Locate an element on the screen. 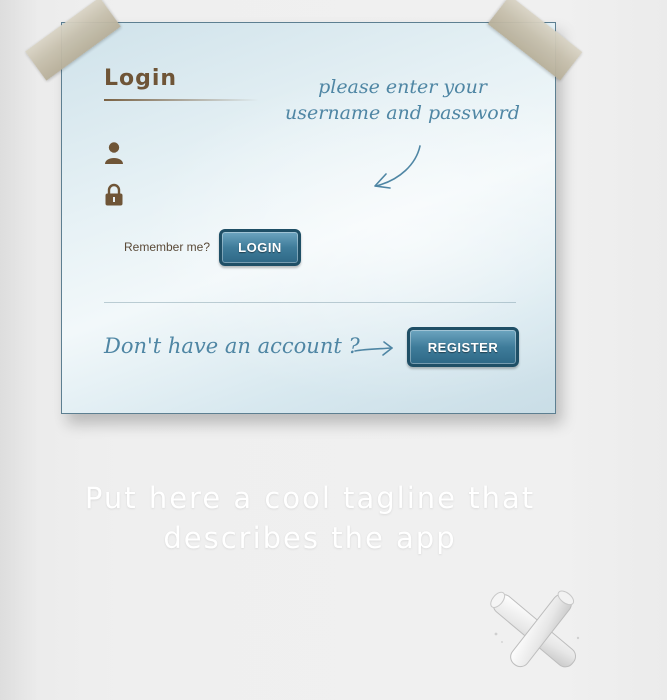  instruction-line-2: username and password is located at coordinates (402, 113).